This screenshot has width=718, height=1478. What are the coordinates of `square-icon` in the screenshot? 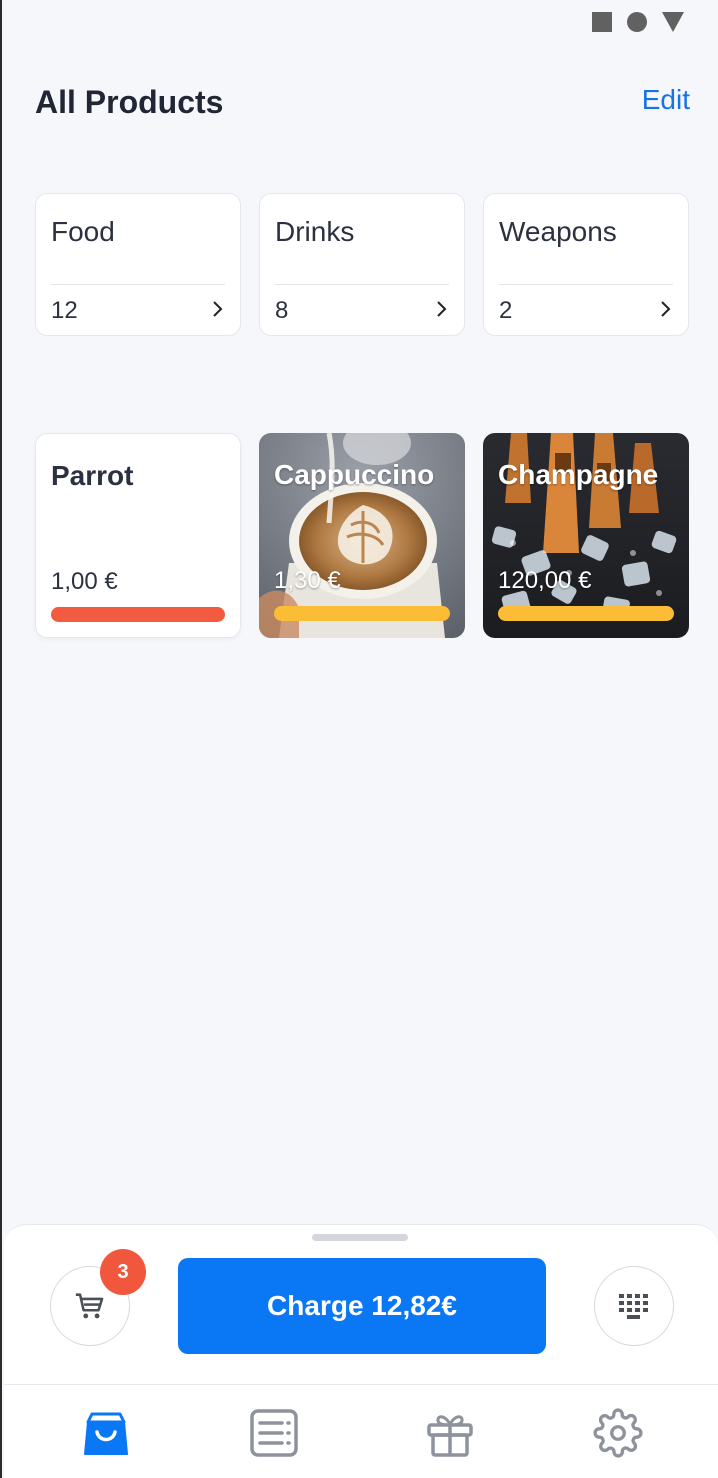 It's located at (602, 22).